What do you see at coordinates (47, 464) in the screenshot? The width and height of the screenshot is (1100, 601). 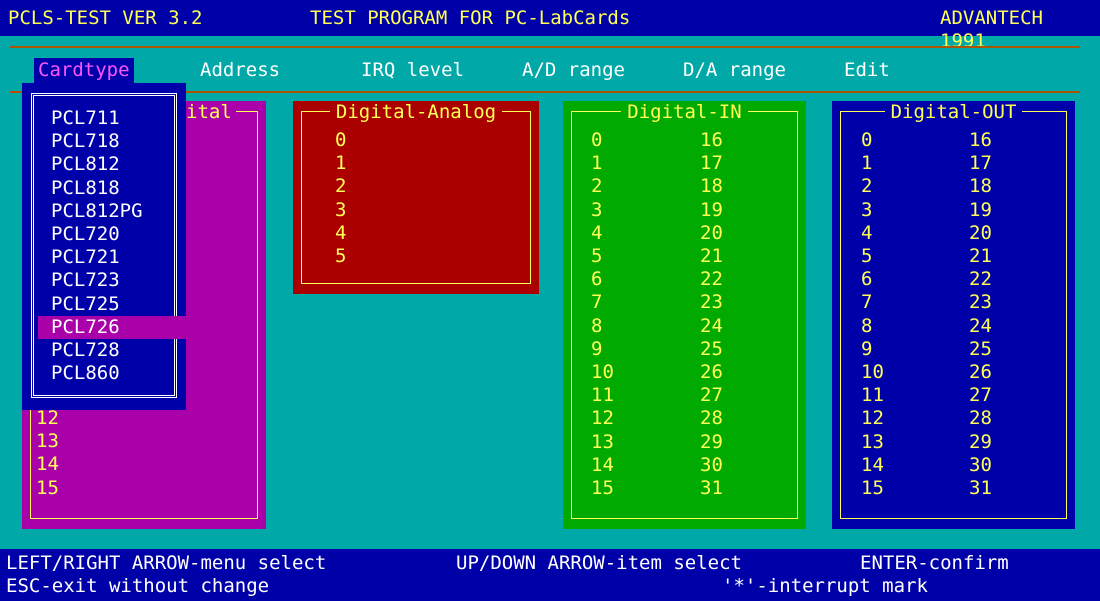 I see `digital-channel-number: 14` at bounding box center [47, 464].